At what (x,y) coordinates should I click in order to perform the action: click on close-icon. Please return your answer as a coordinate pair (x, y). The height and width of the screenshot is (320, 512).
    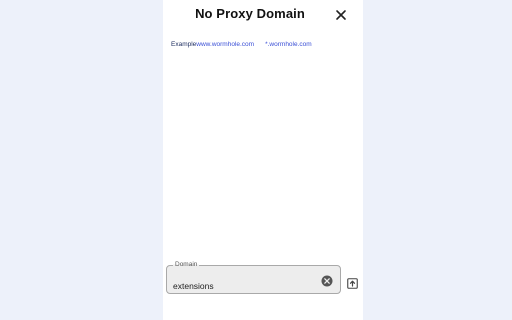
    Looking at the image, I should click on (341, 15).